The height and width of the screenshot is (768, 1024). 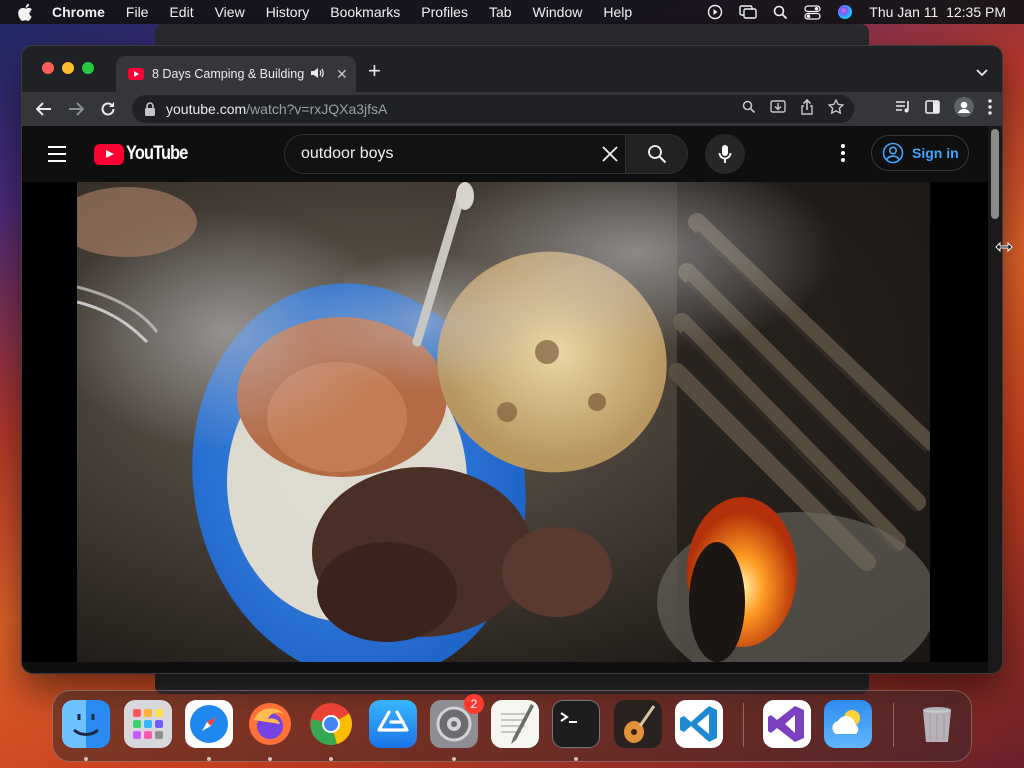 I want to click on tab-active: 8 Days Camping & Building ✕, so click(x=236, y=74).